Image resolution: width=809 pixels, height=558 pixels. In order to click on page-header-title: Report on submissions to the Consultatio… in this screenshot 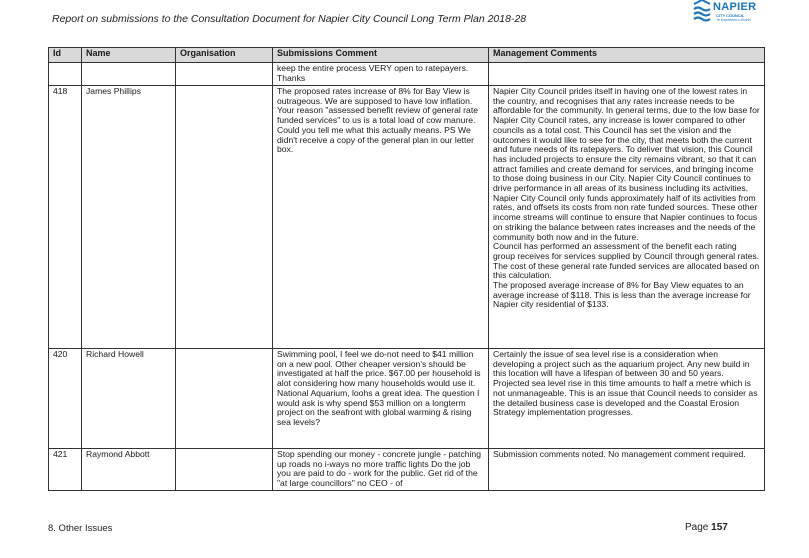, I will do `click(289, 19)`.